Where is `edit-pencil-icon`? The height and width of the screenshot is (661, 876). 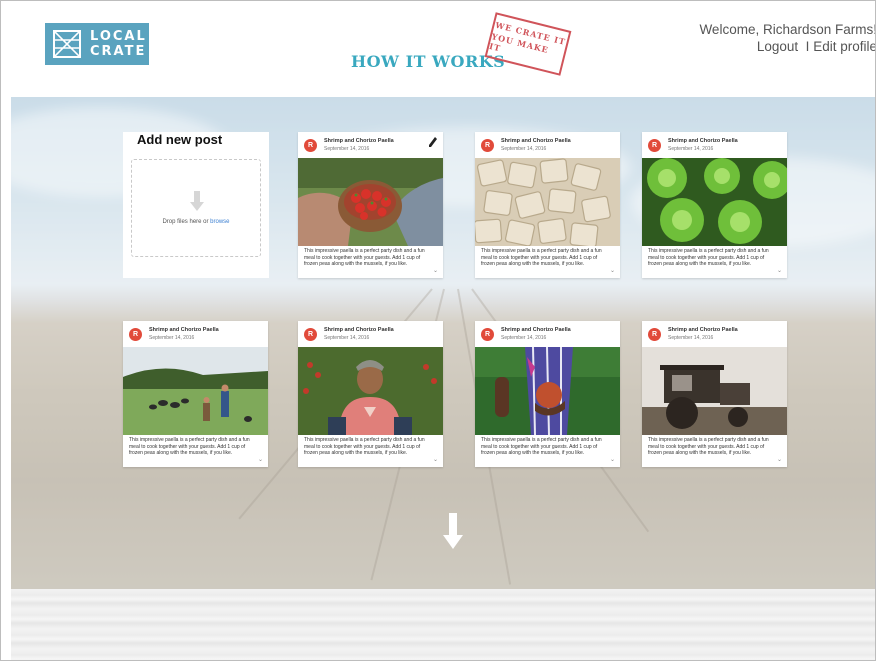
edit-pencil-icon is located at coordinates (433, 142).